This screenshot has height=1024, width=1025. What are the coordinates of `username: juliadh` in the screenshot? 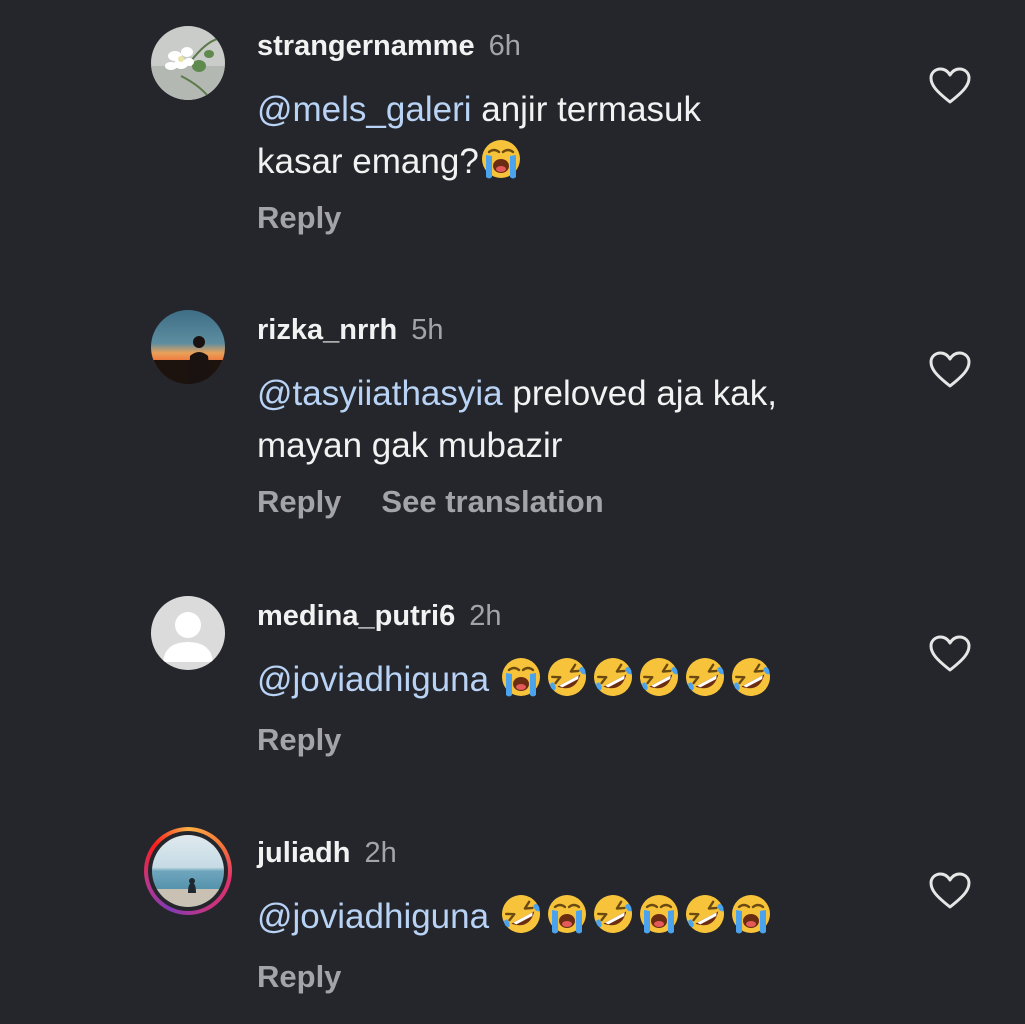 It's located at (303, 853).